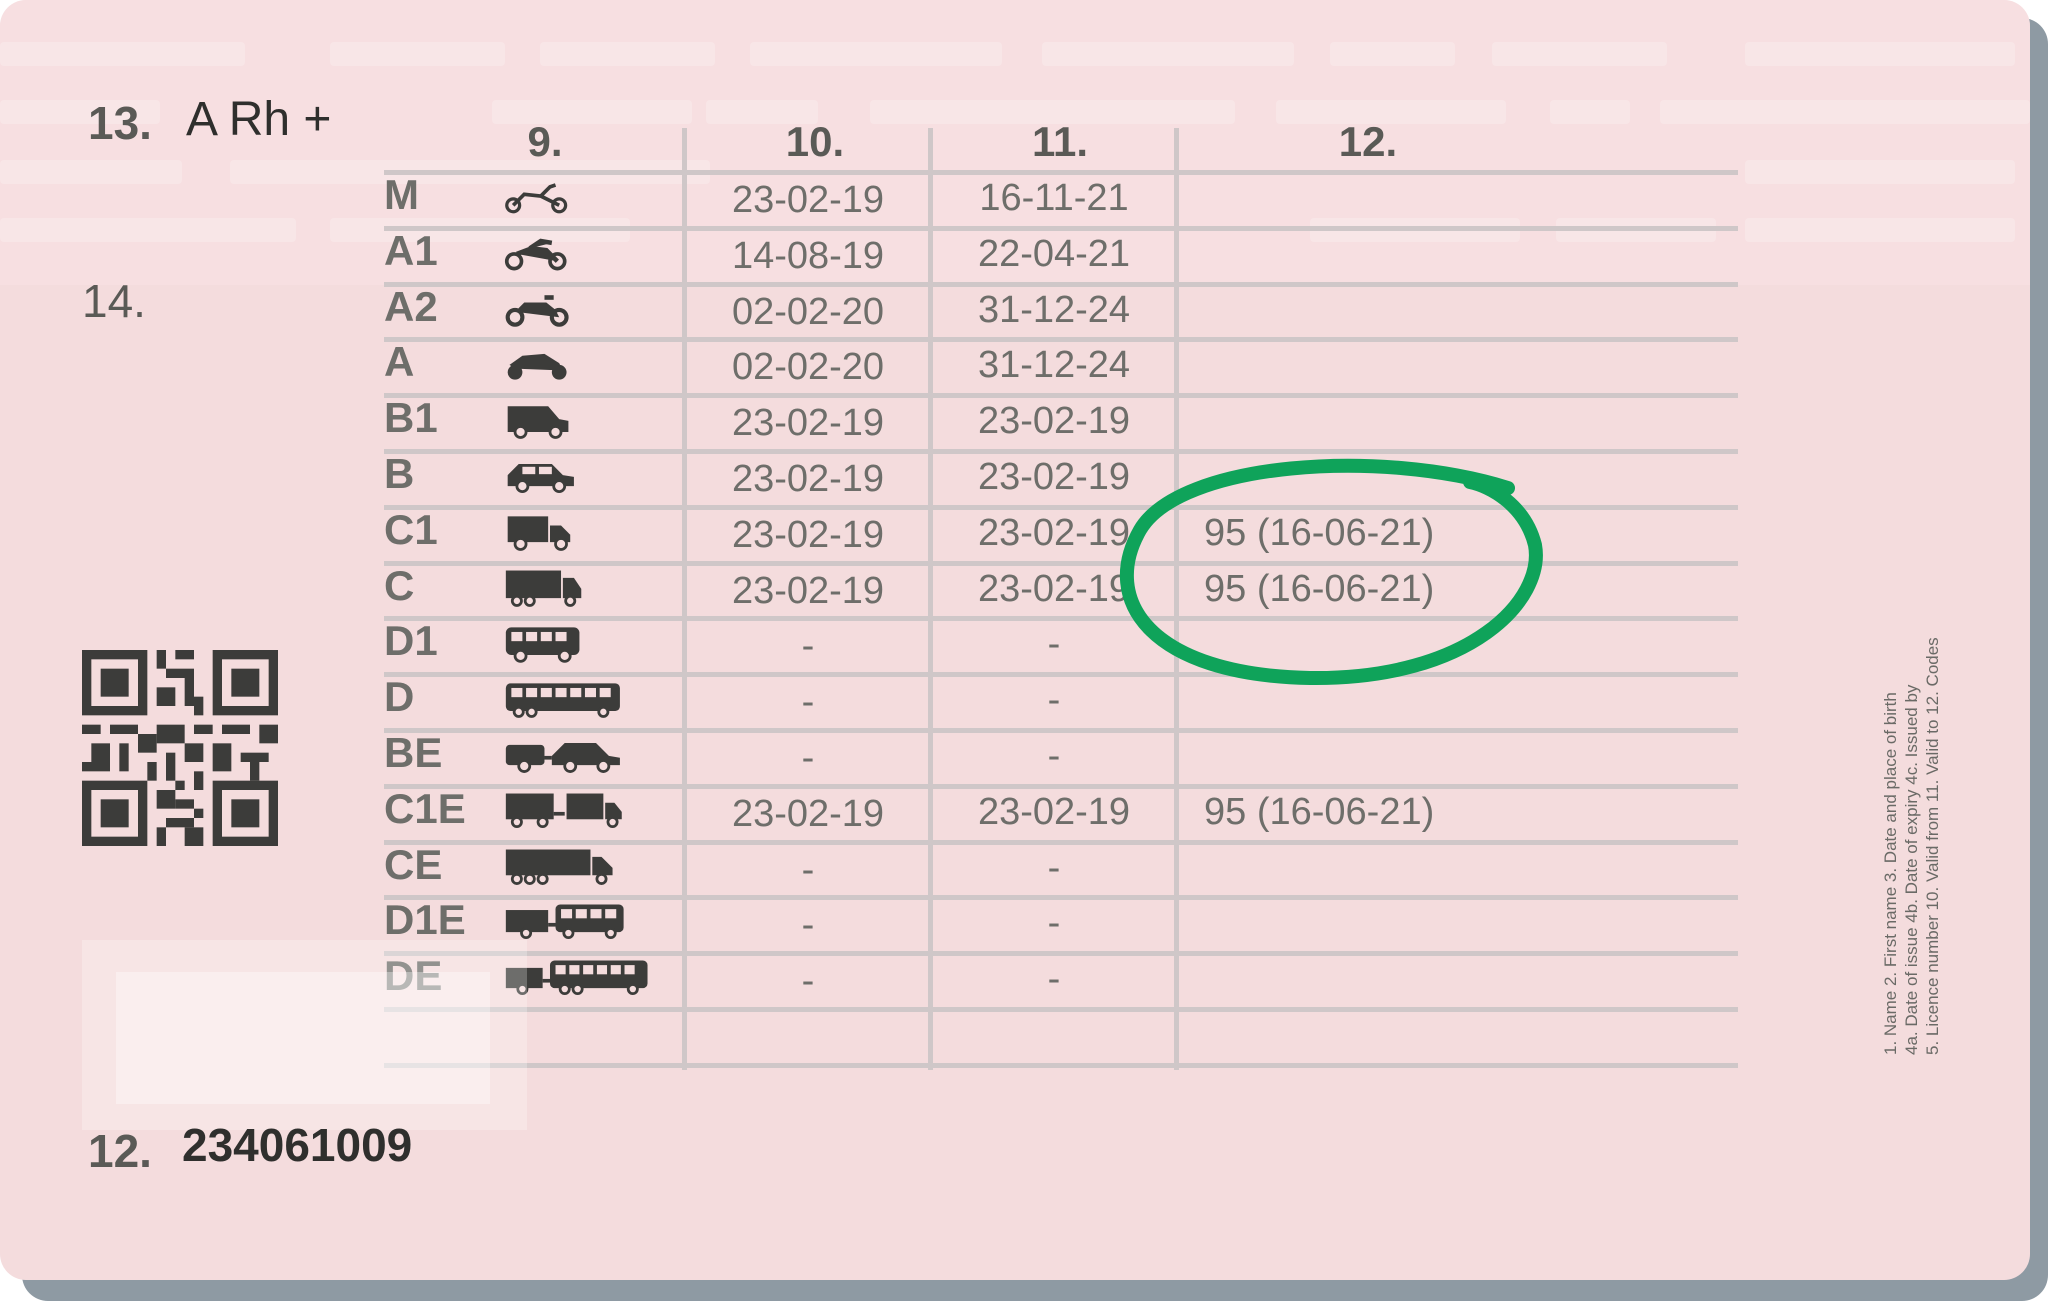  Describe the element at coordinates (564, 922) in the screenshot. I see `minibus-with-trailer-icon` at that location.